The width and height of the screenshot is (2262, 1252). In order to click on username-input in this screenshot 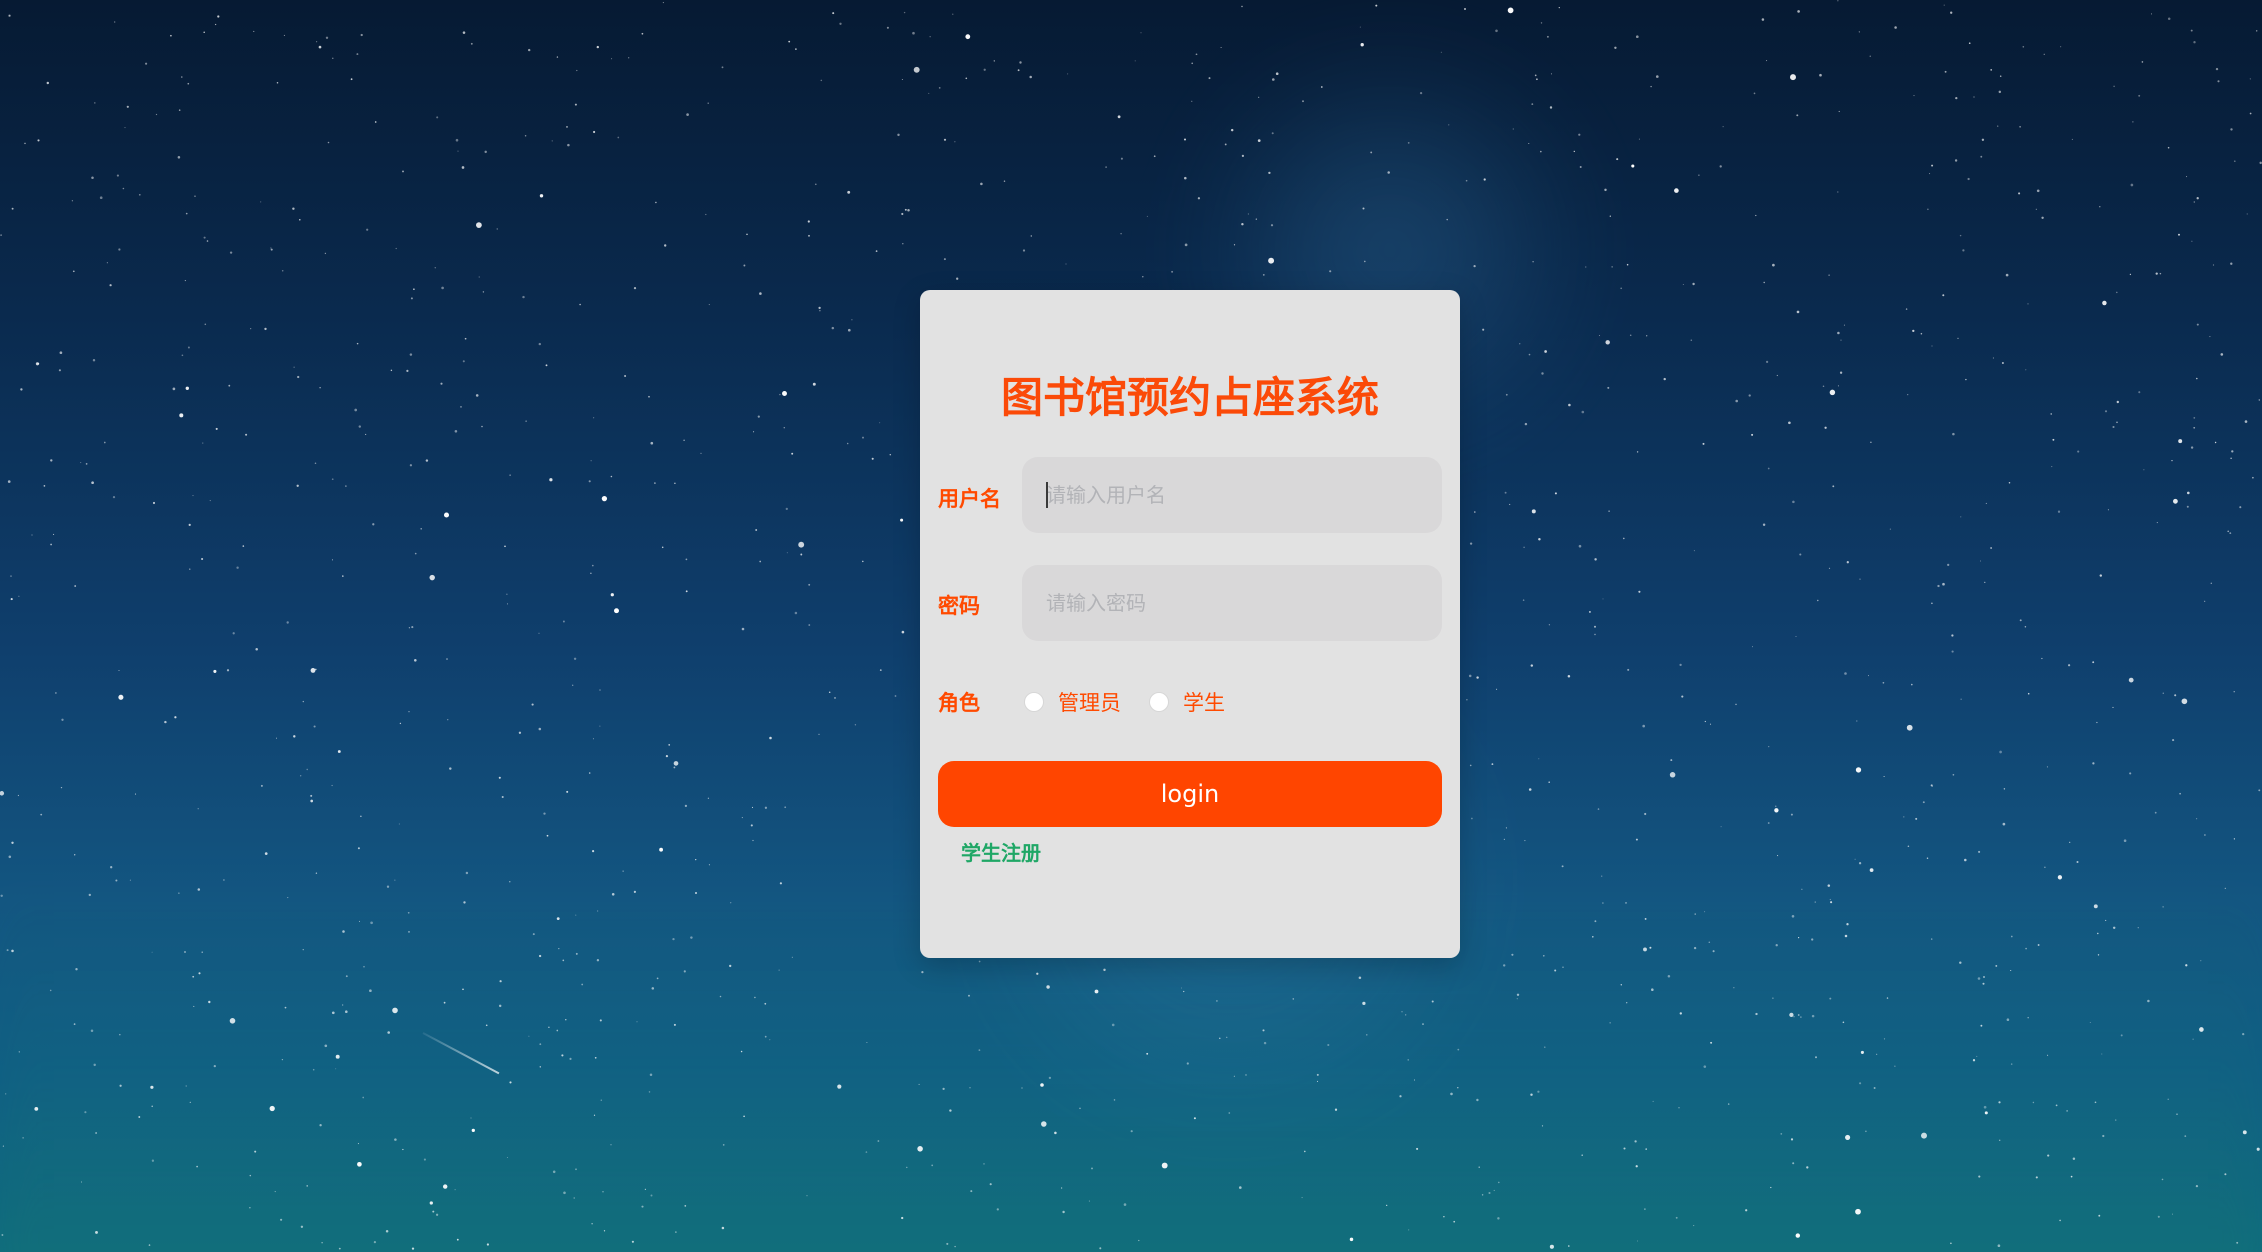, I will do `click(1243, 495)`.